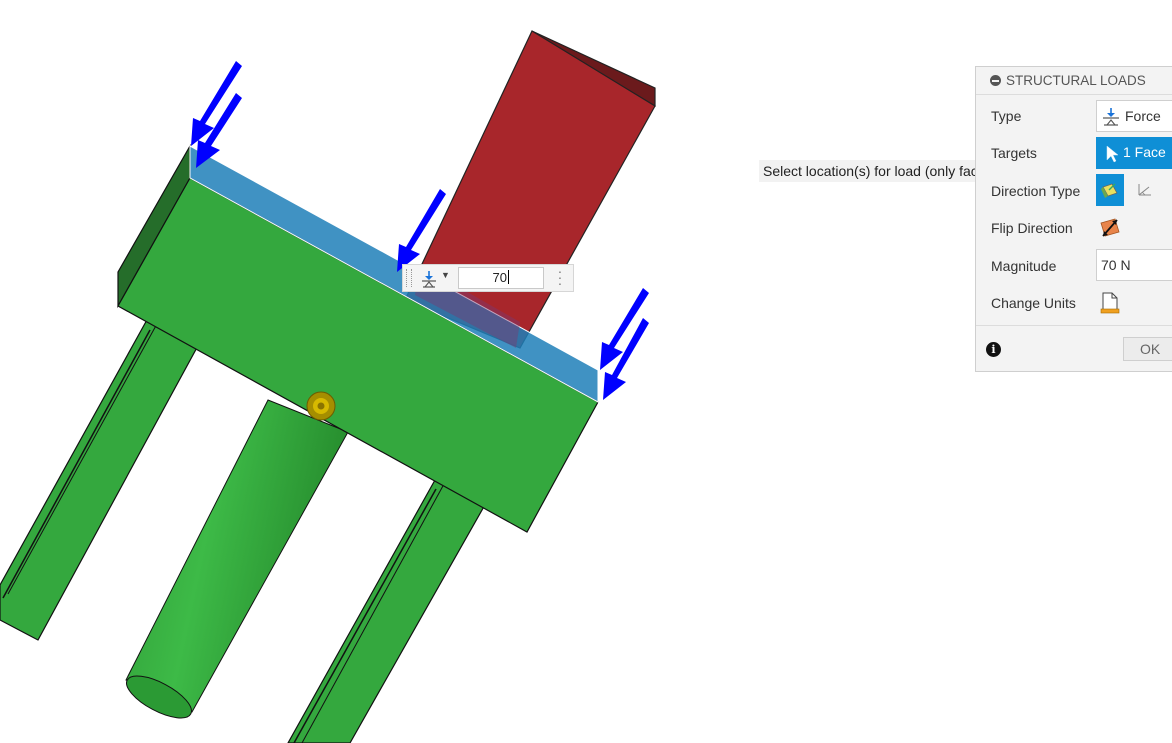 This screenshot has height=743, width=1172. I want to click on more-options-icon: · · ·, so click(560, 277).